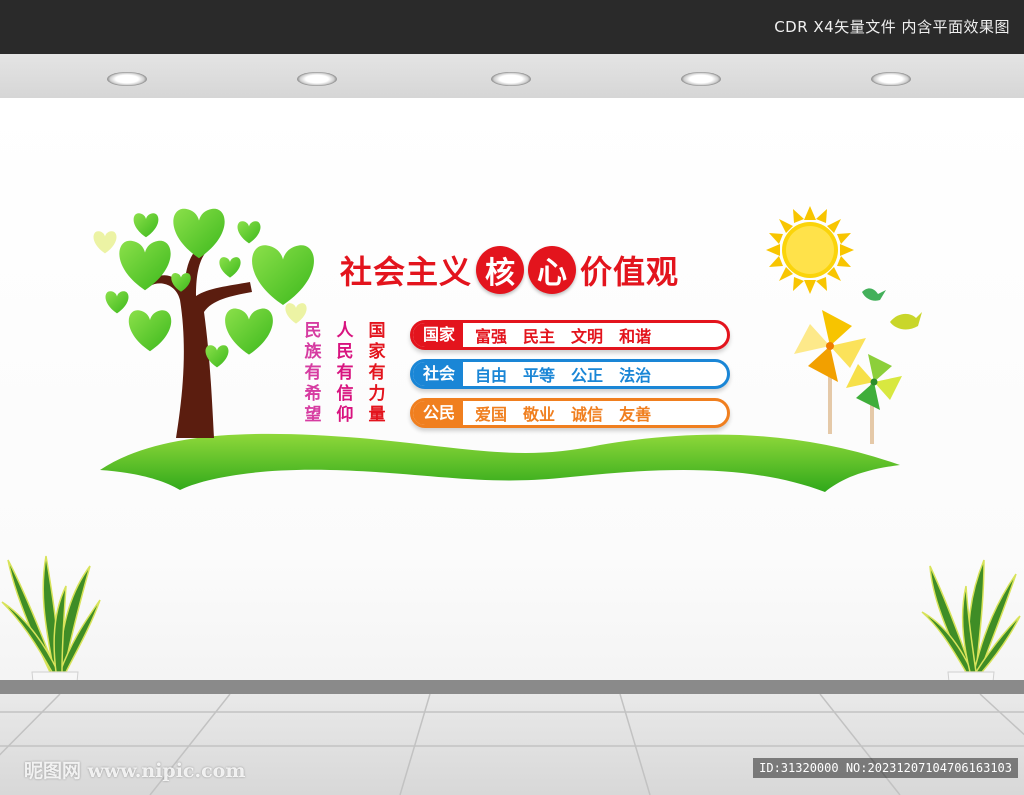 Image resolution: width=1024 pixels, height=795 pixels. Describe the element at coordinates (587, 414) in the screenshot. I see `value-item: 诚信` at that location.